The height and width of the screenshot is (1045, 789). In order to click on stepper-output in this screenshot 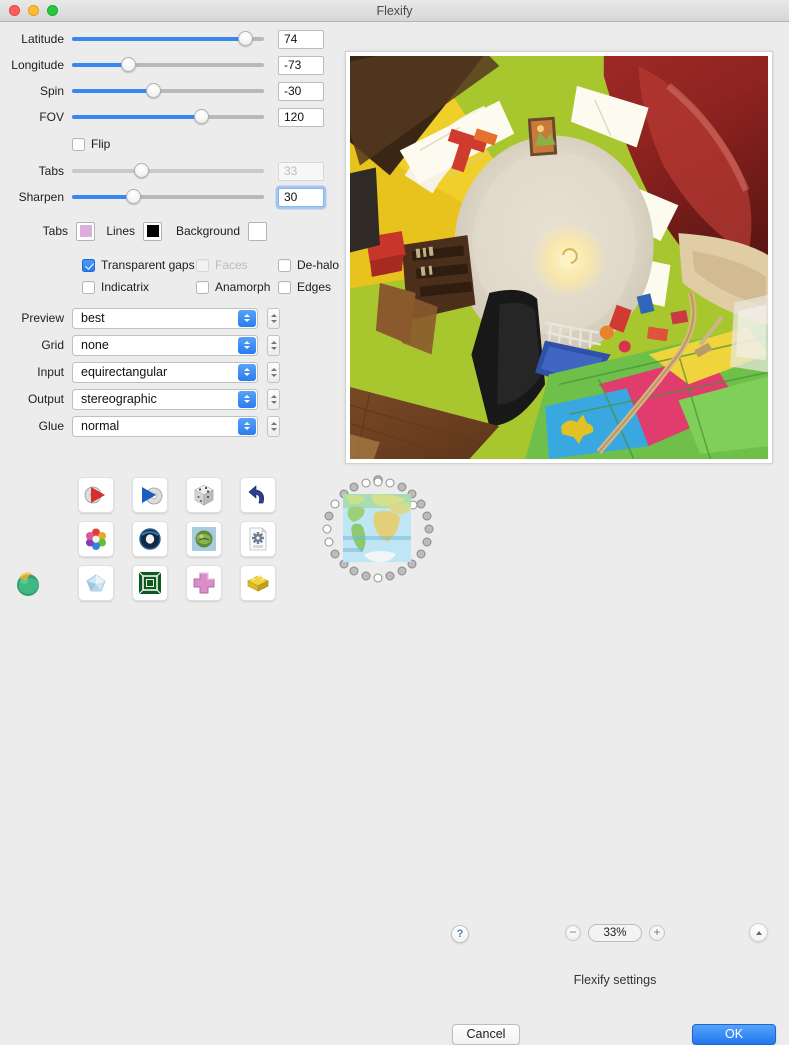, I will do `click(273, 399)`.